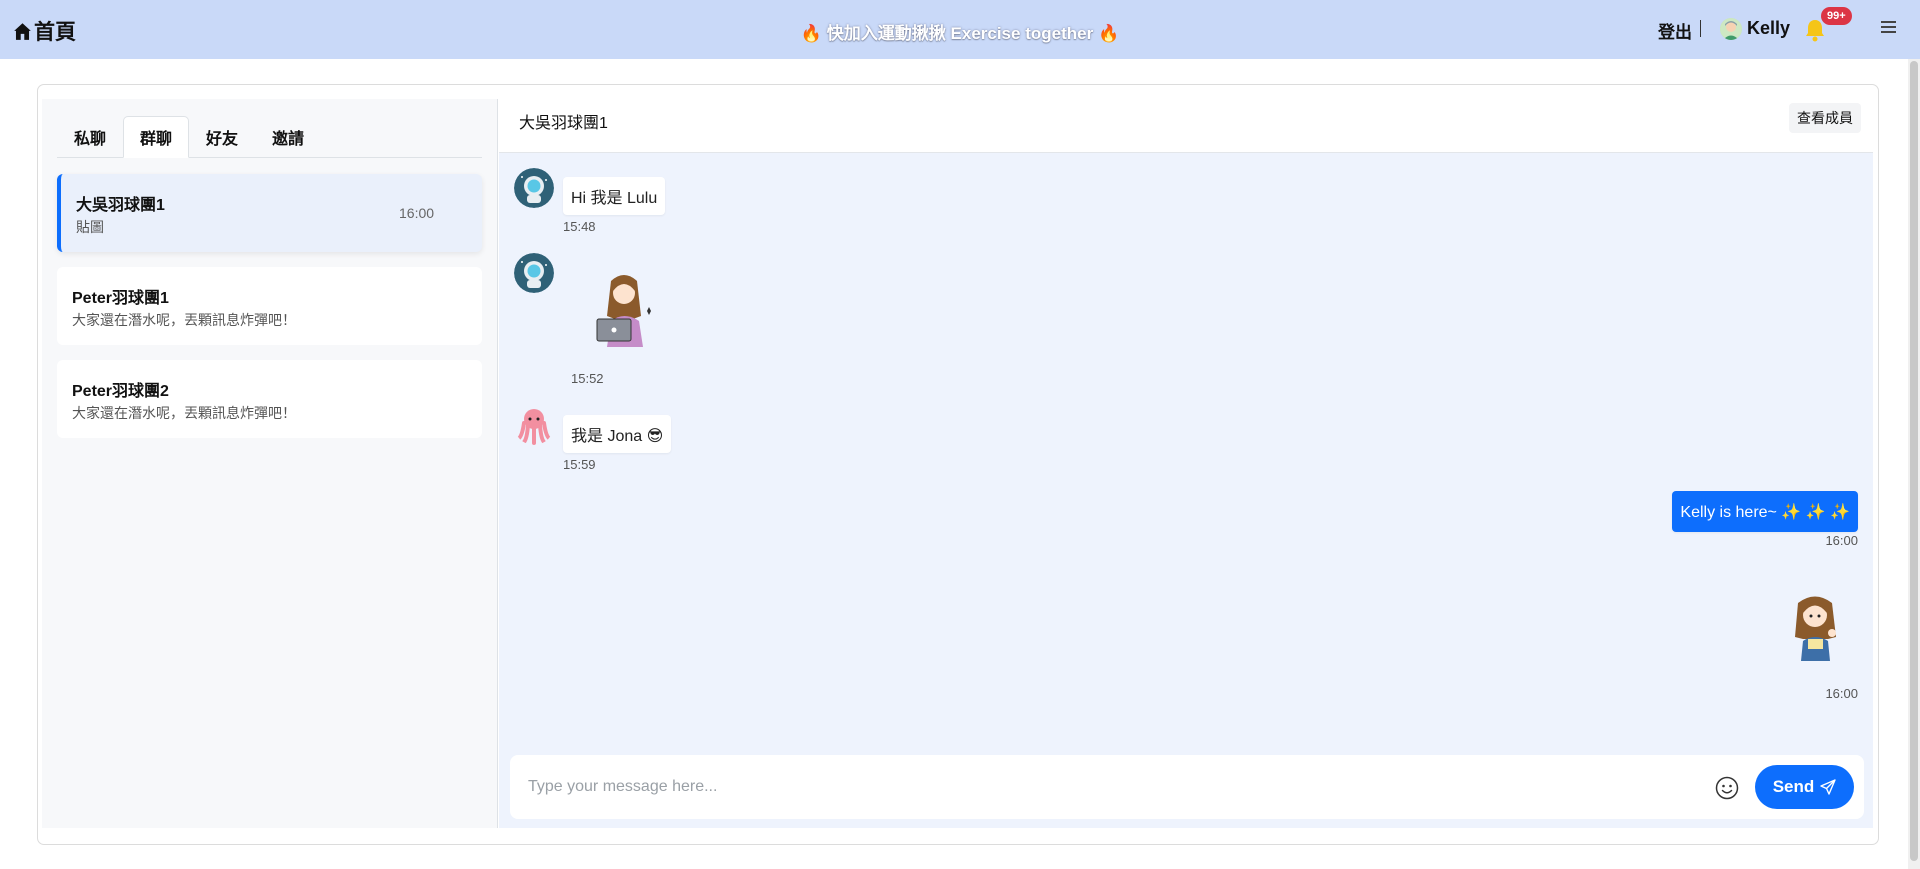  Describe the element at coordinates (120, 205) in the screenshot. I see `room-name: 大吳羽球團1` at that location.